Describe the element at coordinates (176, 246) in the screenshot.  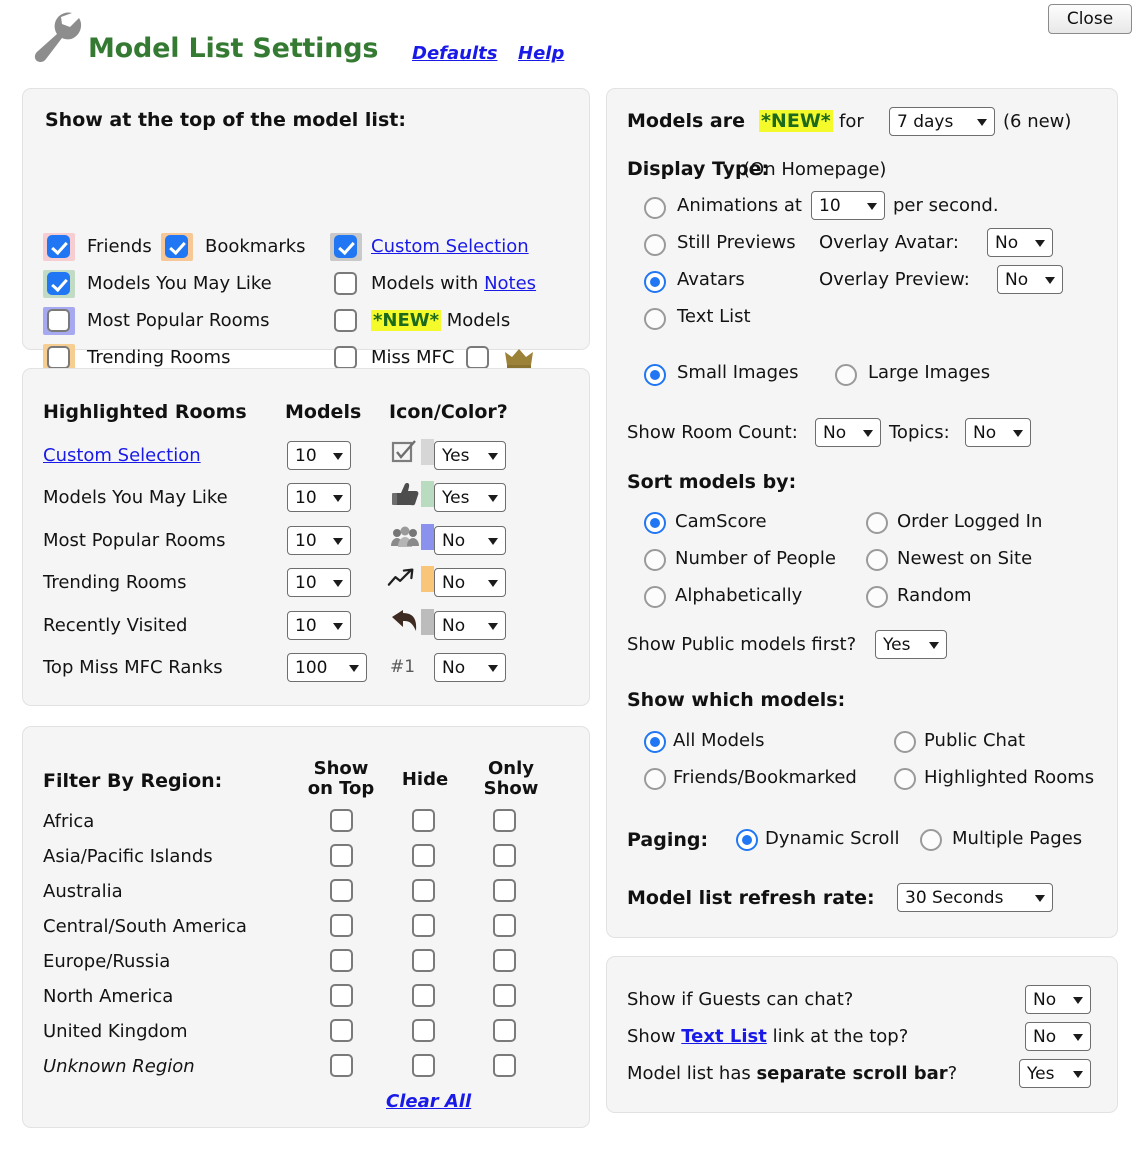
I see `checkbox-bookmarks` at that location.